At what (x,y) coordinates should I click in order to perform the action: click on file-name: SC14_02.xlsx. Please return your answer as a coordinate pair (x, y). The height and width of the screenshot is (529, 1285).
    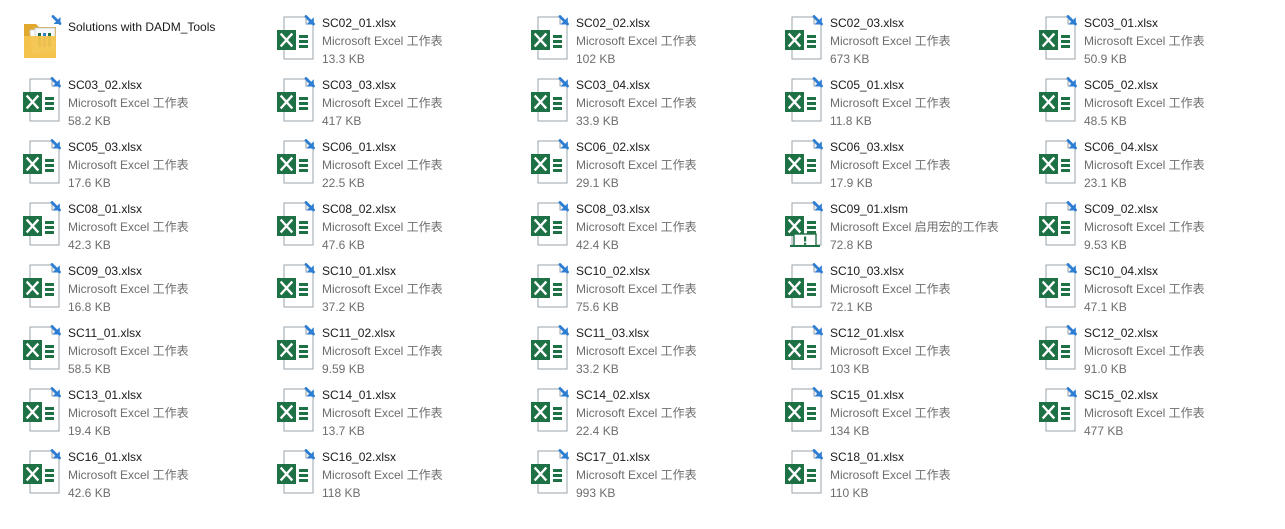
    Looking at the image, I should click on (613, 395).